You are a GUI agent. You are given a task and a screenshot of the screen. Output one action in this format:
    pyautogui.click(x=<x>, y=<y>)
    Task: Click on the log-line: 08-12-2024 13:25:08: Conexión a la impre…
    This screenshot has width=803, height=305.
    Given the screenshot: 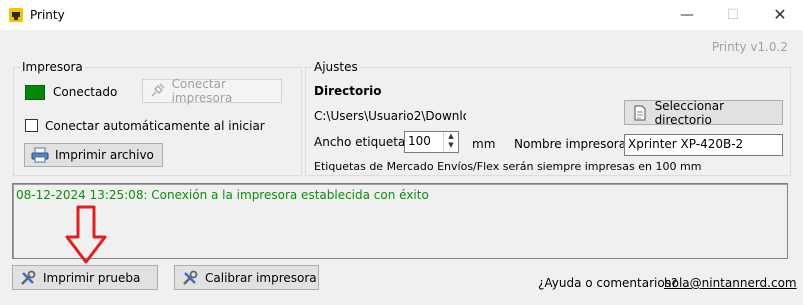 What is the action you would take?
    pyautogui.click(x=222, y=195)
    